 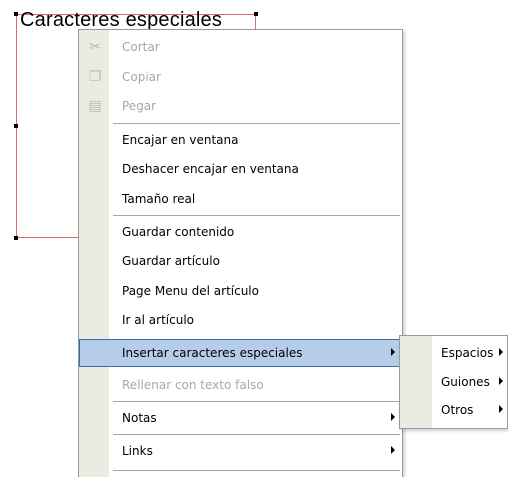 I want to click on menu-item-insertar-caracteres: Insertar caracteres especiales, so click(x=240, y=353).